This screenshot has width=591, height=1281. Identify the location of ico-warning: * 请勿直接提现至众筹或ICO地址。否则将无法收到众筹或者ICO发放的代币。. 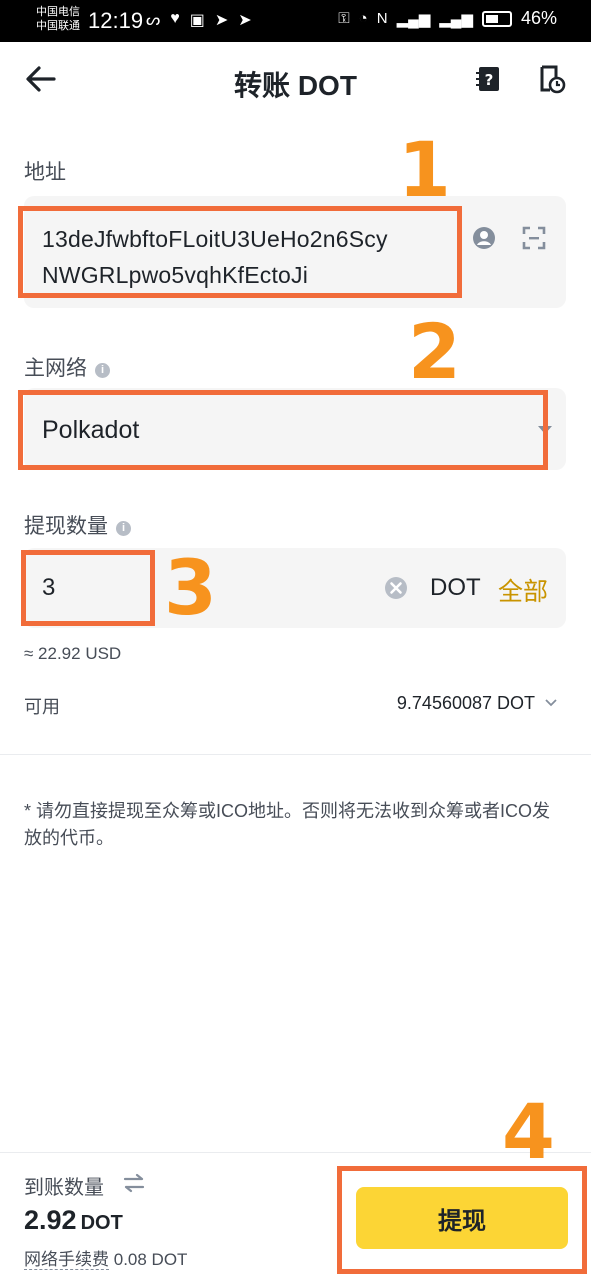
(287, 824).